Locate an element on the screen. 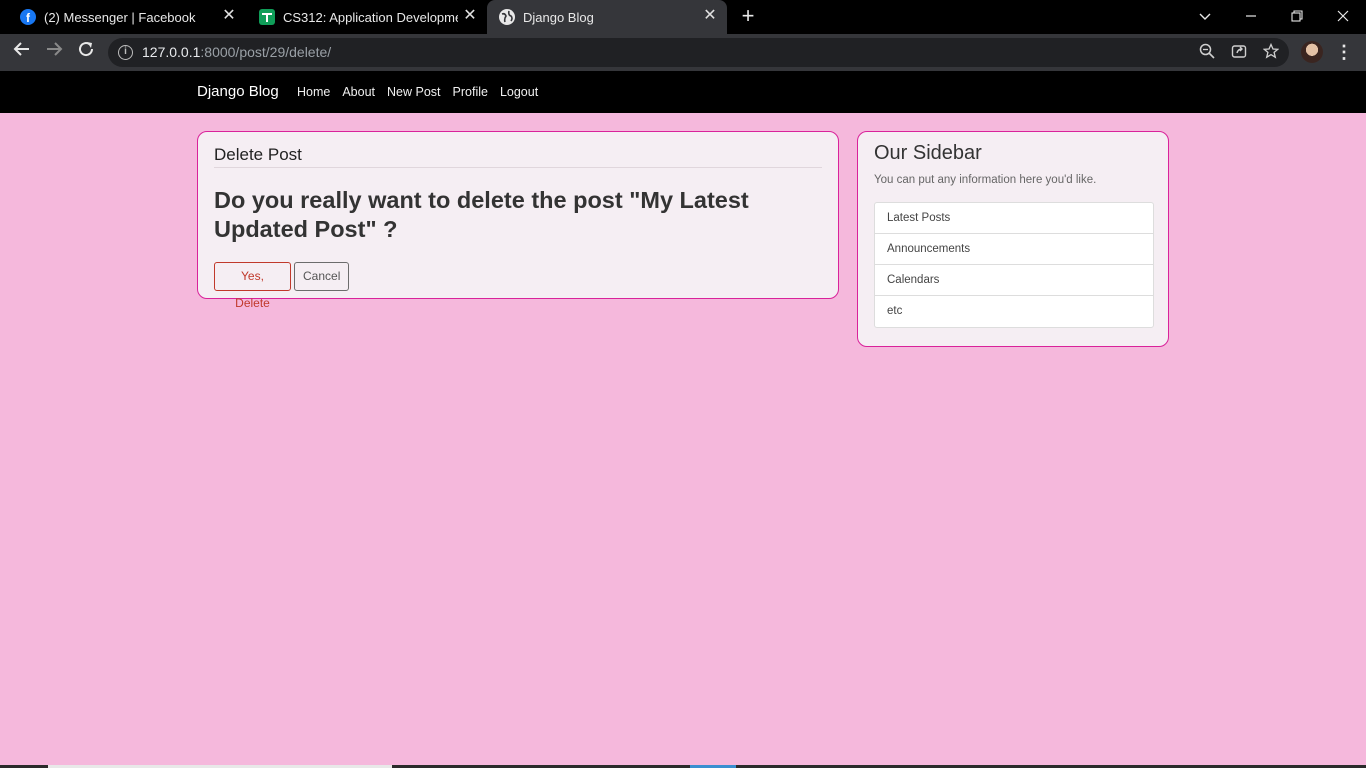 The height and width of the screenshot is (768, 1366). tab-django-blog: Django Blog ✕ is located at coordinates (607, 17).